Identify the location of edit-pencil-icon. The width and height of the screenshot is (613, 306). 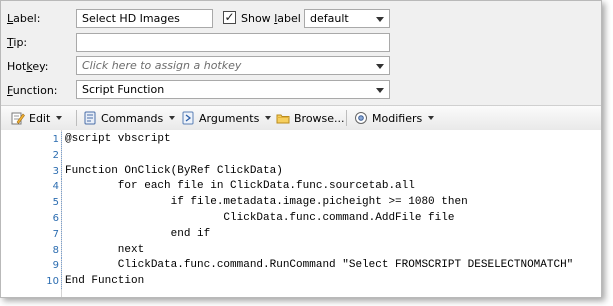
(18, 118).